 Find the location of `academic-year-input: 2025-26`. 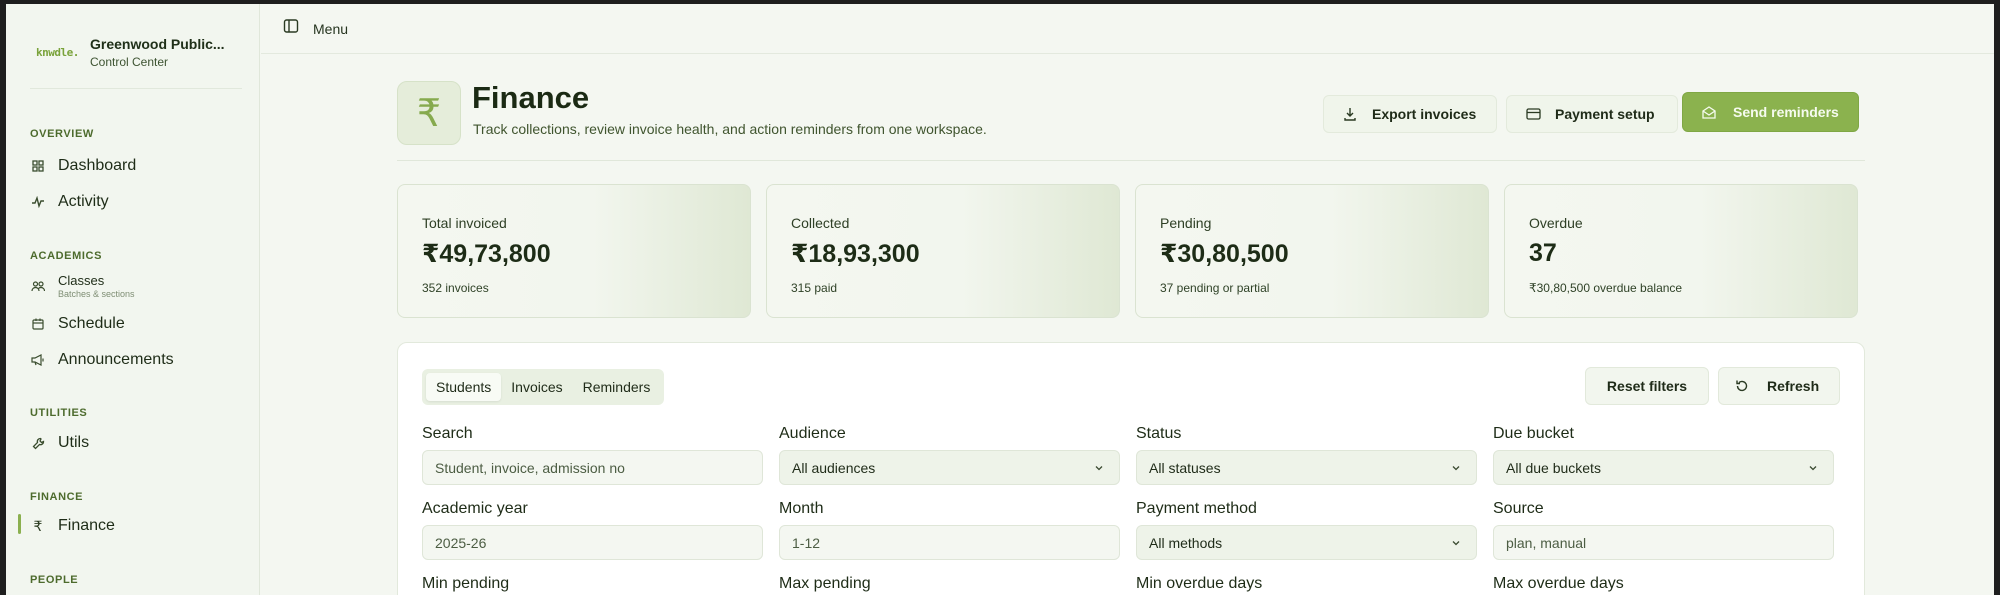

academic-year-input: 2025-26 is located at coordinates (592, 542).